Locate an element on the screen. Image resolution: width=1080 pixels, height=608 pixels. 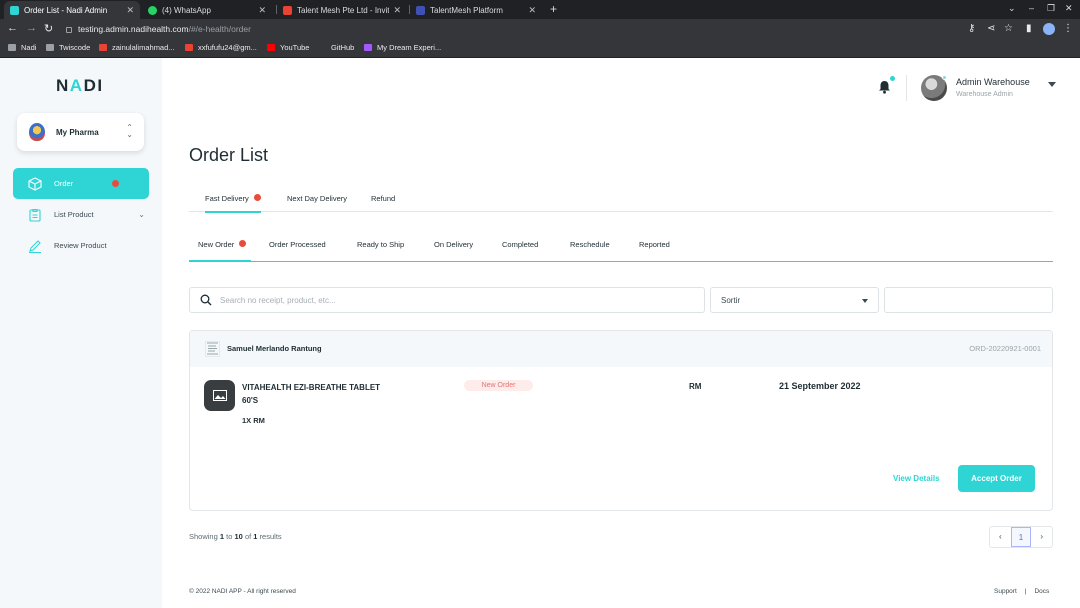
back-icon: ← is located at coordinates (12, 28).